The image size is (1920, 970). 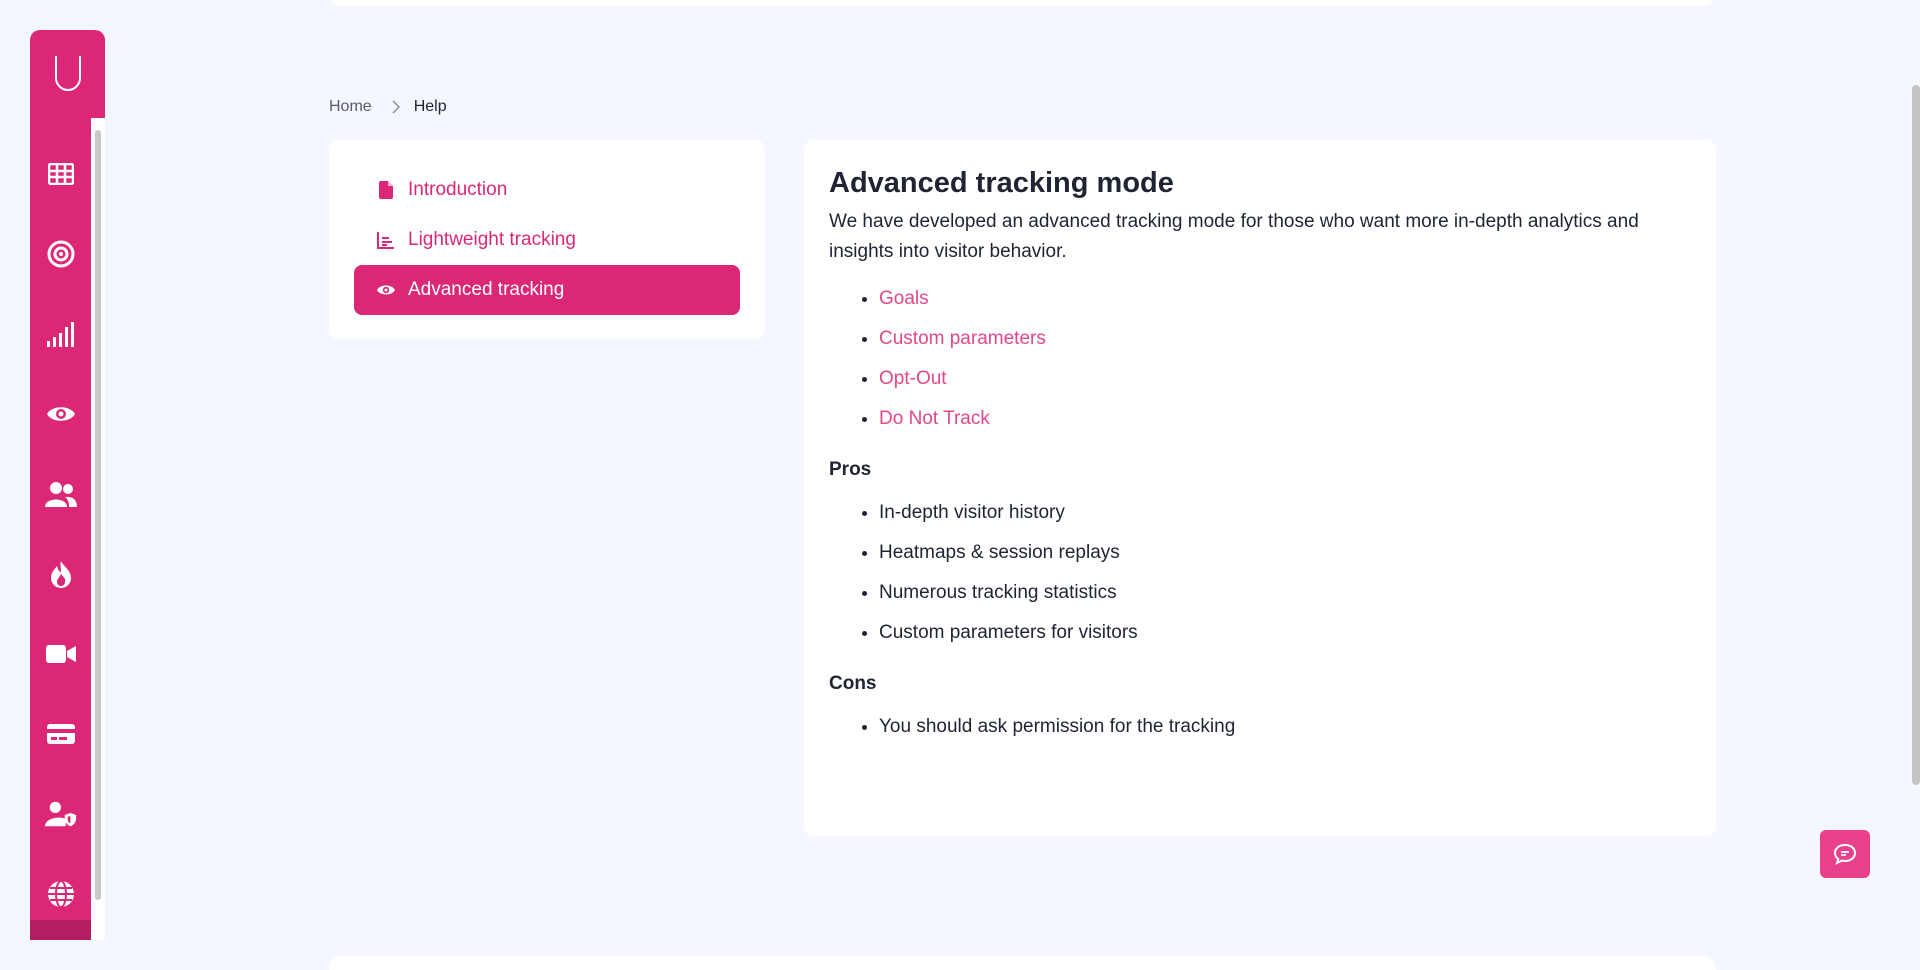 What do you see at coordinates (386, 190) in the screenshot?
I see `file-icon` at bounding box center [386, 190].